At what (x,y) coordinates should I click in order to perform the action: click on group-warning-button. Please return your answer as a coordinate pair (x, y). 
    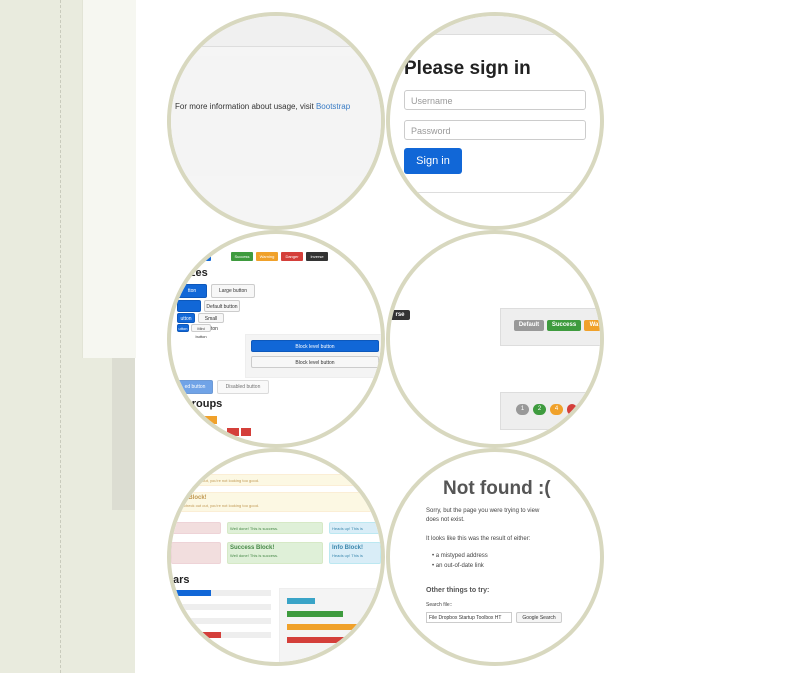
    Looking at the image, I should click on (207, 420).